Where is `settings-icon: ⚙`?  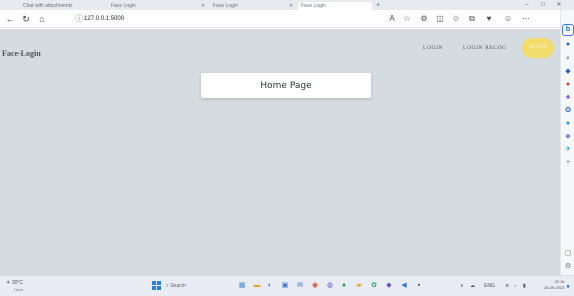 settings-icon: ⚙ is located at coordinates (568, 267).